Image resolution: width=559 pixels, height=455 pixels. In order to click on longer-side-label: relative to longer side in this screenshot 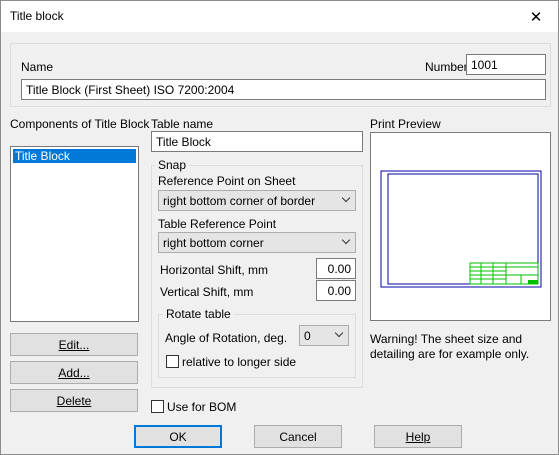, I will do `click(239, 362)`.